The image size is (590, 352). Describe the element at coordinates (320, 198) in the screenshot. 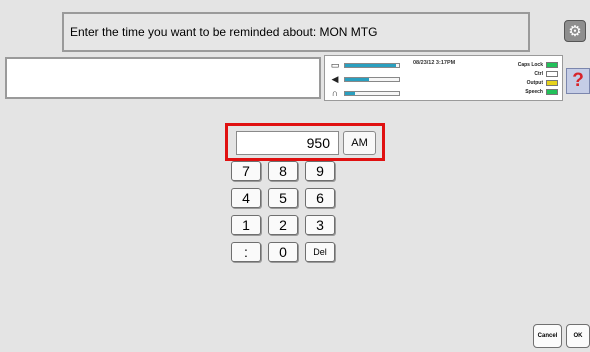

I see `key-6: 6` at that location.